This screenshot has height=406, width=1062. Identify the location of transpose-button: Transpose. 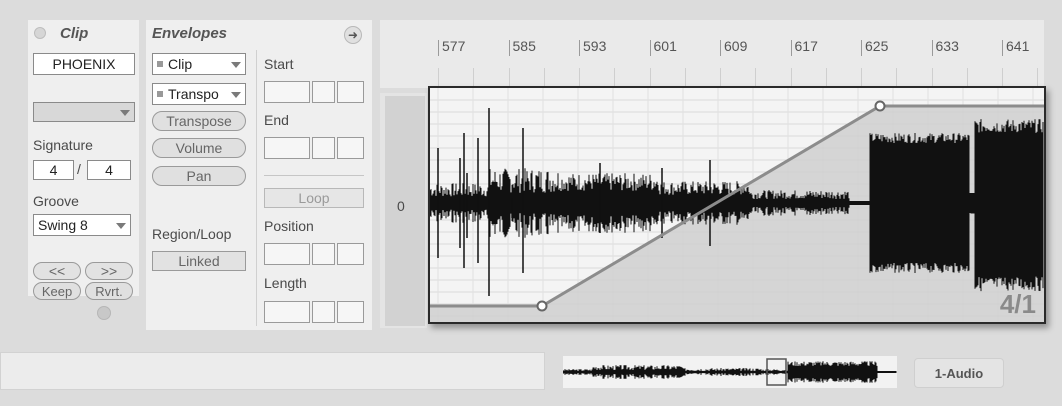
(199, 121).